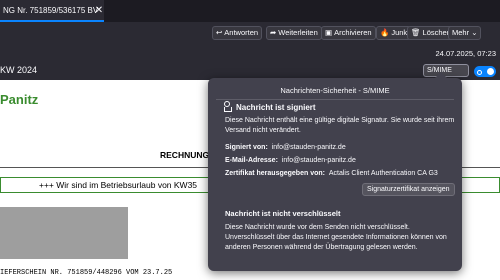 Image resolution: width=500 pixels, height=280 pixels. What do you see at coordinates (64, 233) in the screenshot?
I see `image-placeholder` at bounding box center [64, 233].